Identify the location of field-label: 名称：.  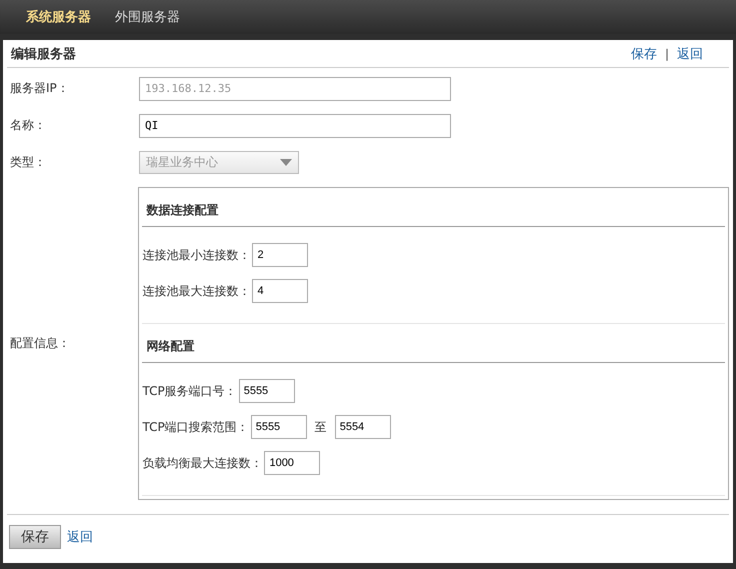
(28, 125).